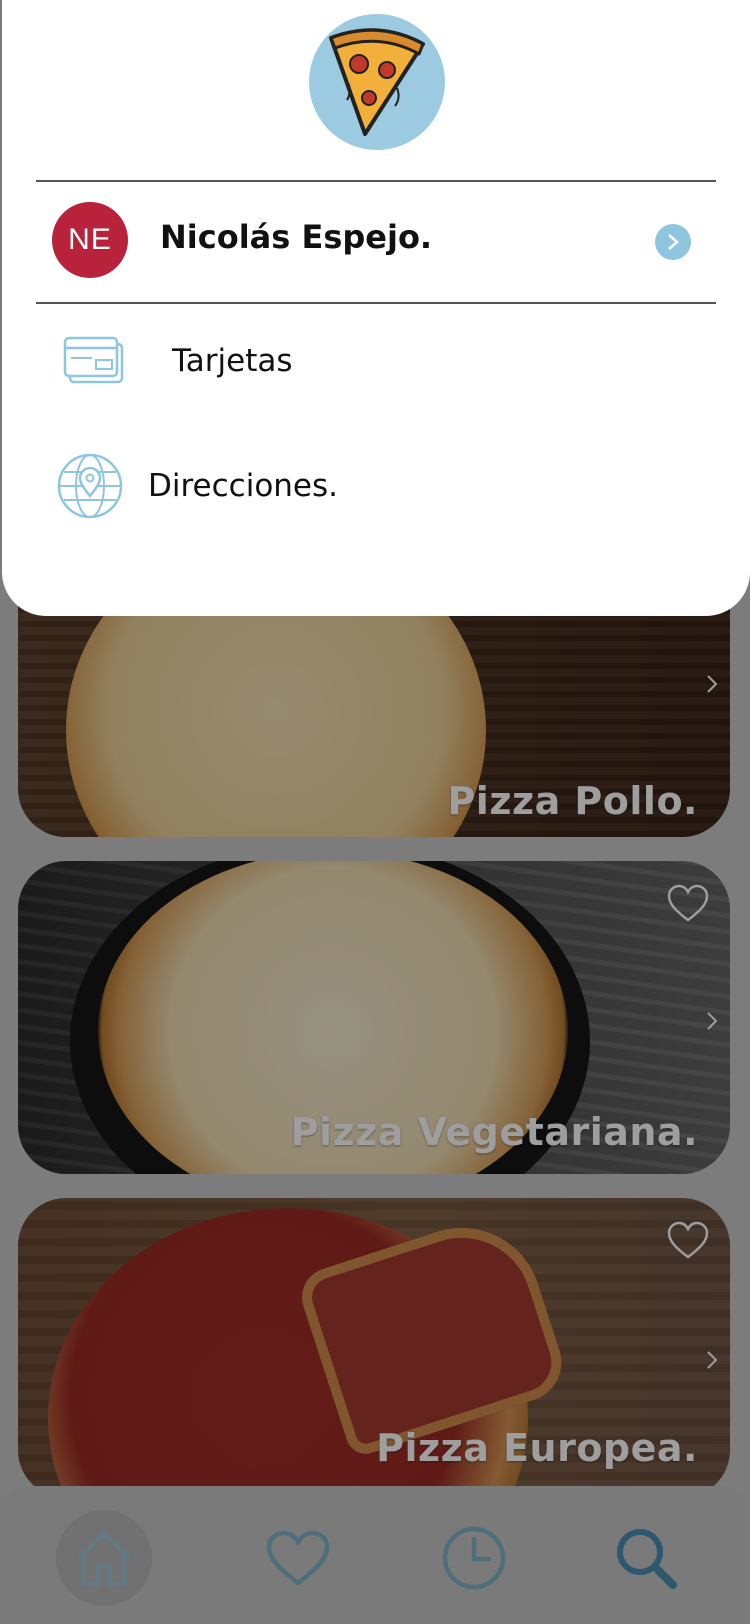 This screenshot has width=750, height=1624. I want to click on chevron-right-icon, so click(673, 242).